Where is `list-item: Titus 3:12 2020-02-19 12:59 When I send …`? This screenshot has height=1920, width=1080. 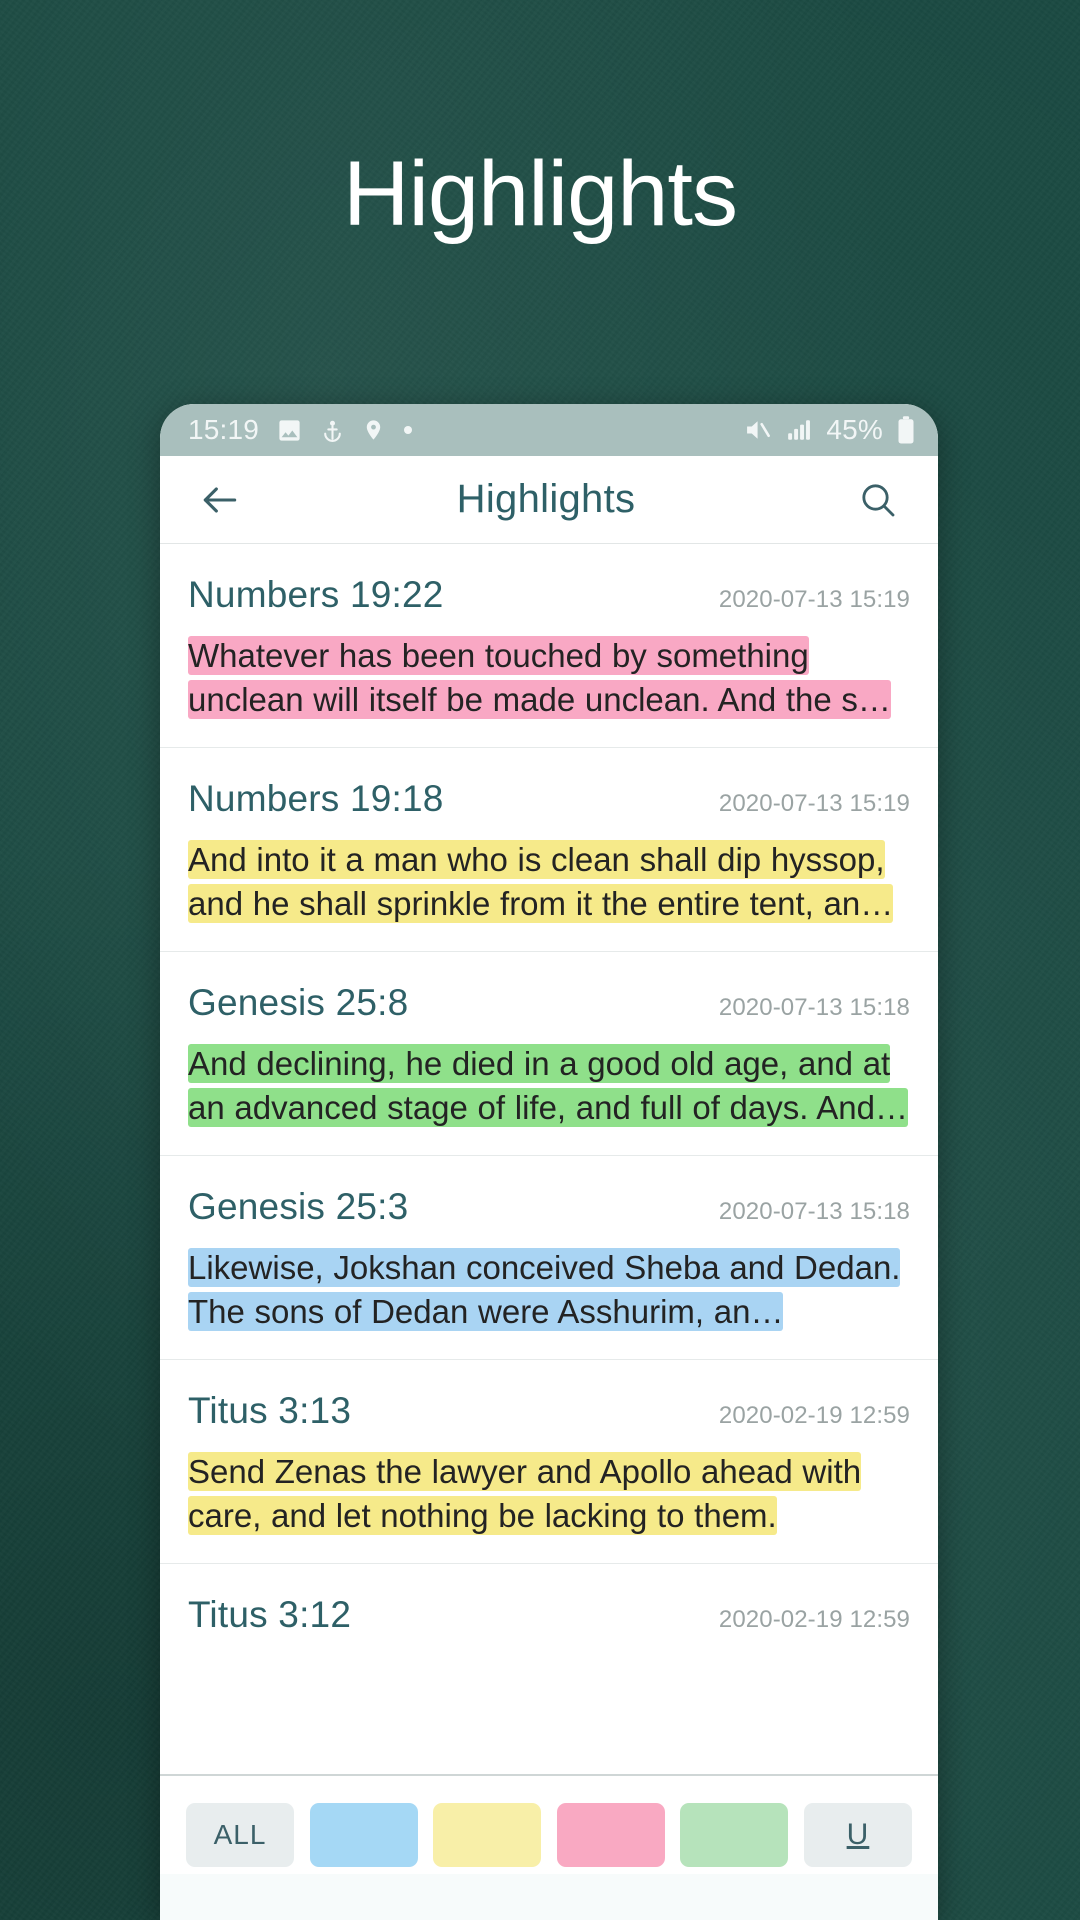 list-item: Titus 3:12 2020-02-19 12:59 When I send … is located at coordinates (549, 1610).